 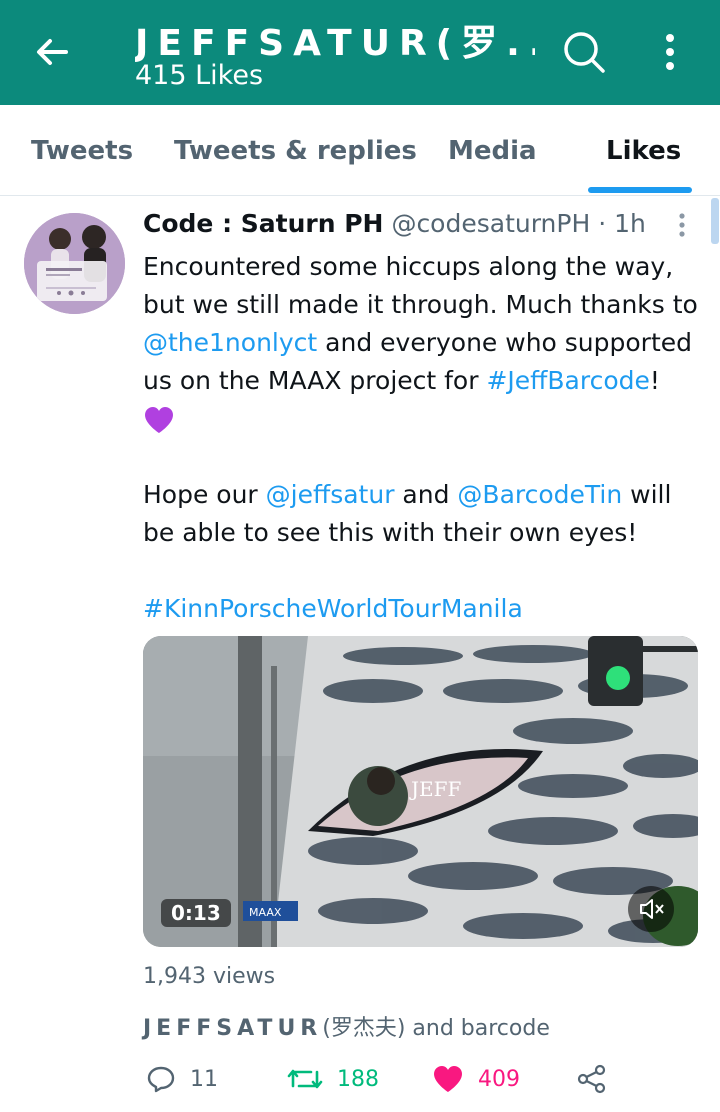 I want to click on like-button: 409, so click(x=476, y=1079).